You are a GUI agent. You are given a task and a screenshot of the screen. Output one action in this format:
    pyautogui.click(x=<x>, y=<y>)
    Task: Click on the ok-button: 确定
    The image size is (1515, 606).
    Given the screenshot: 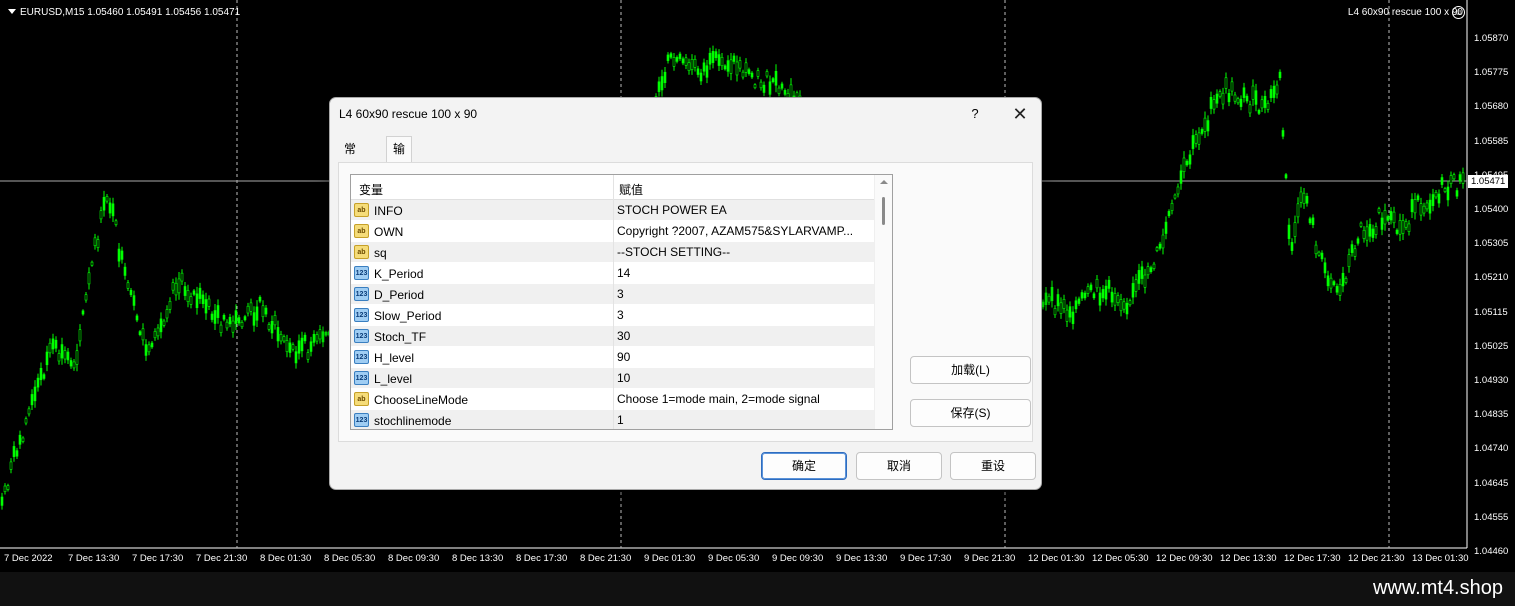 What is the action you would take?
    pyautogui.click(x=804, y=466)
    